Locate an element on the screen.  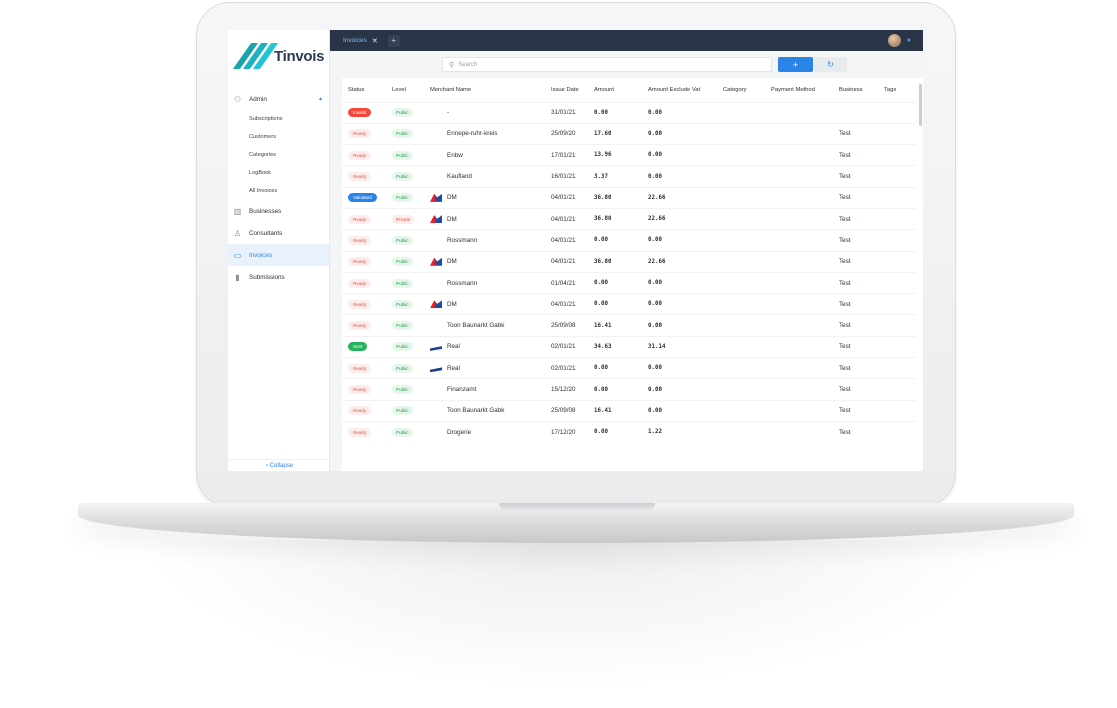
table-row: Ready Public DM 04/01/21 0.00 0.00 Test is located at coordinates (629, 304).